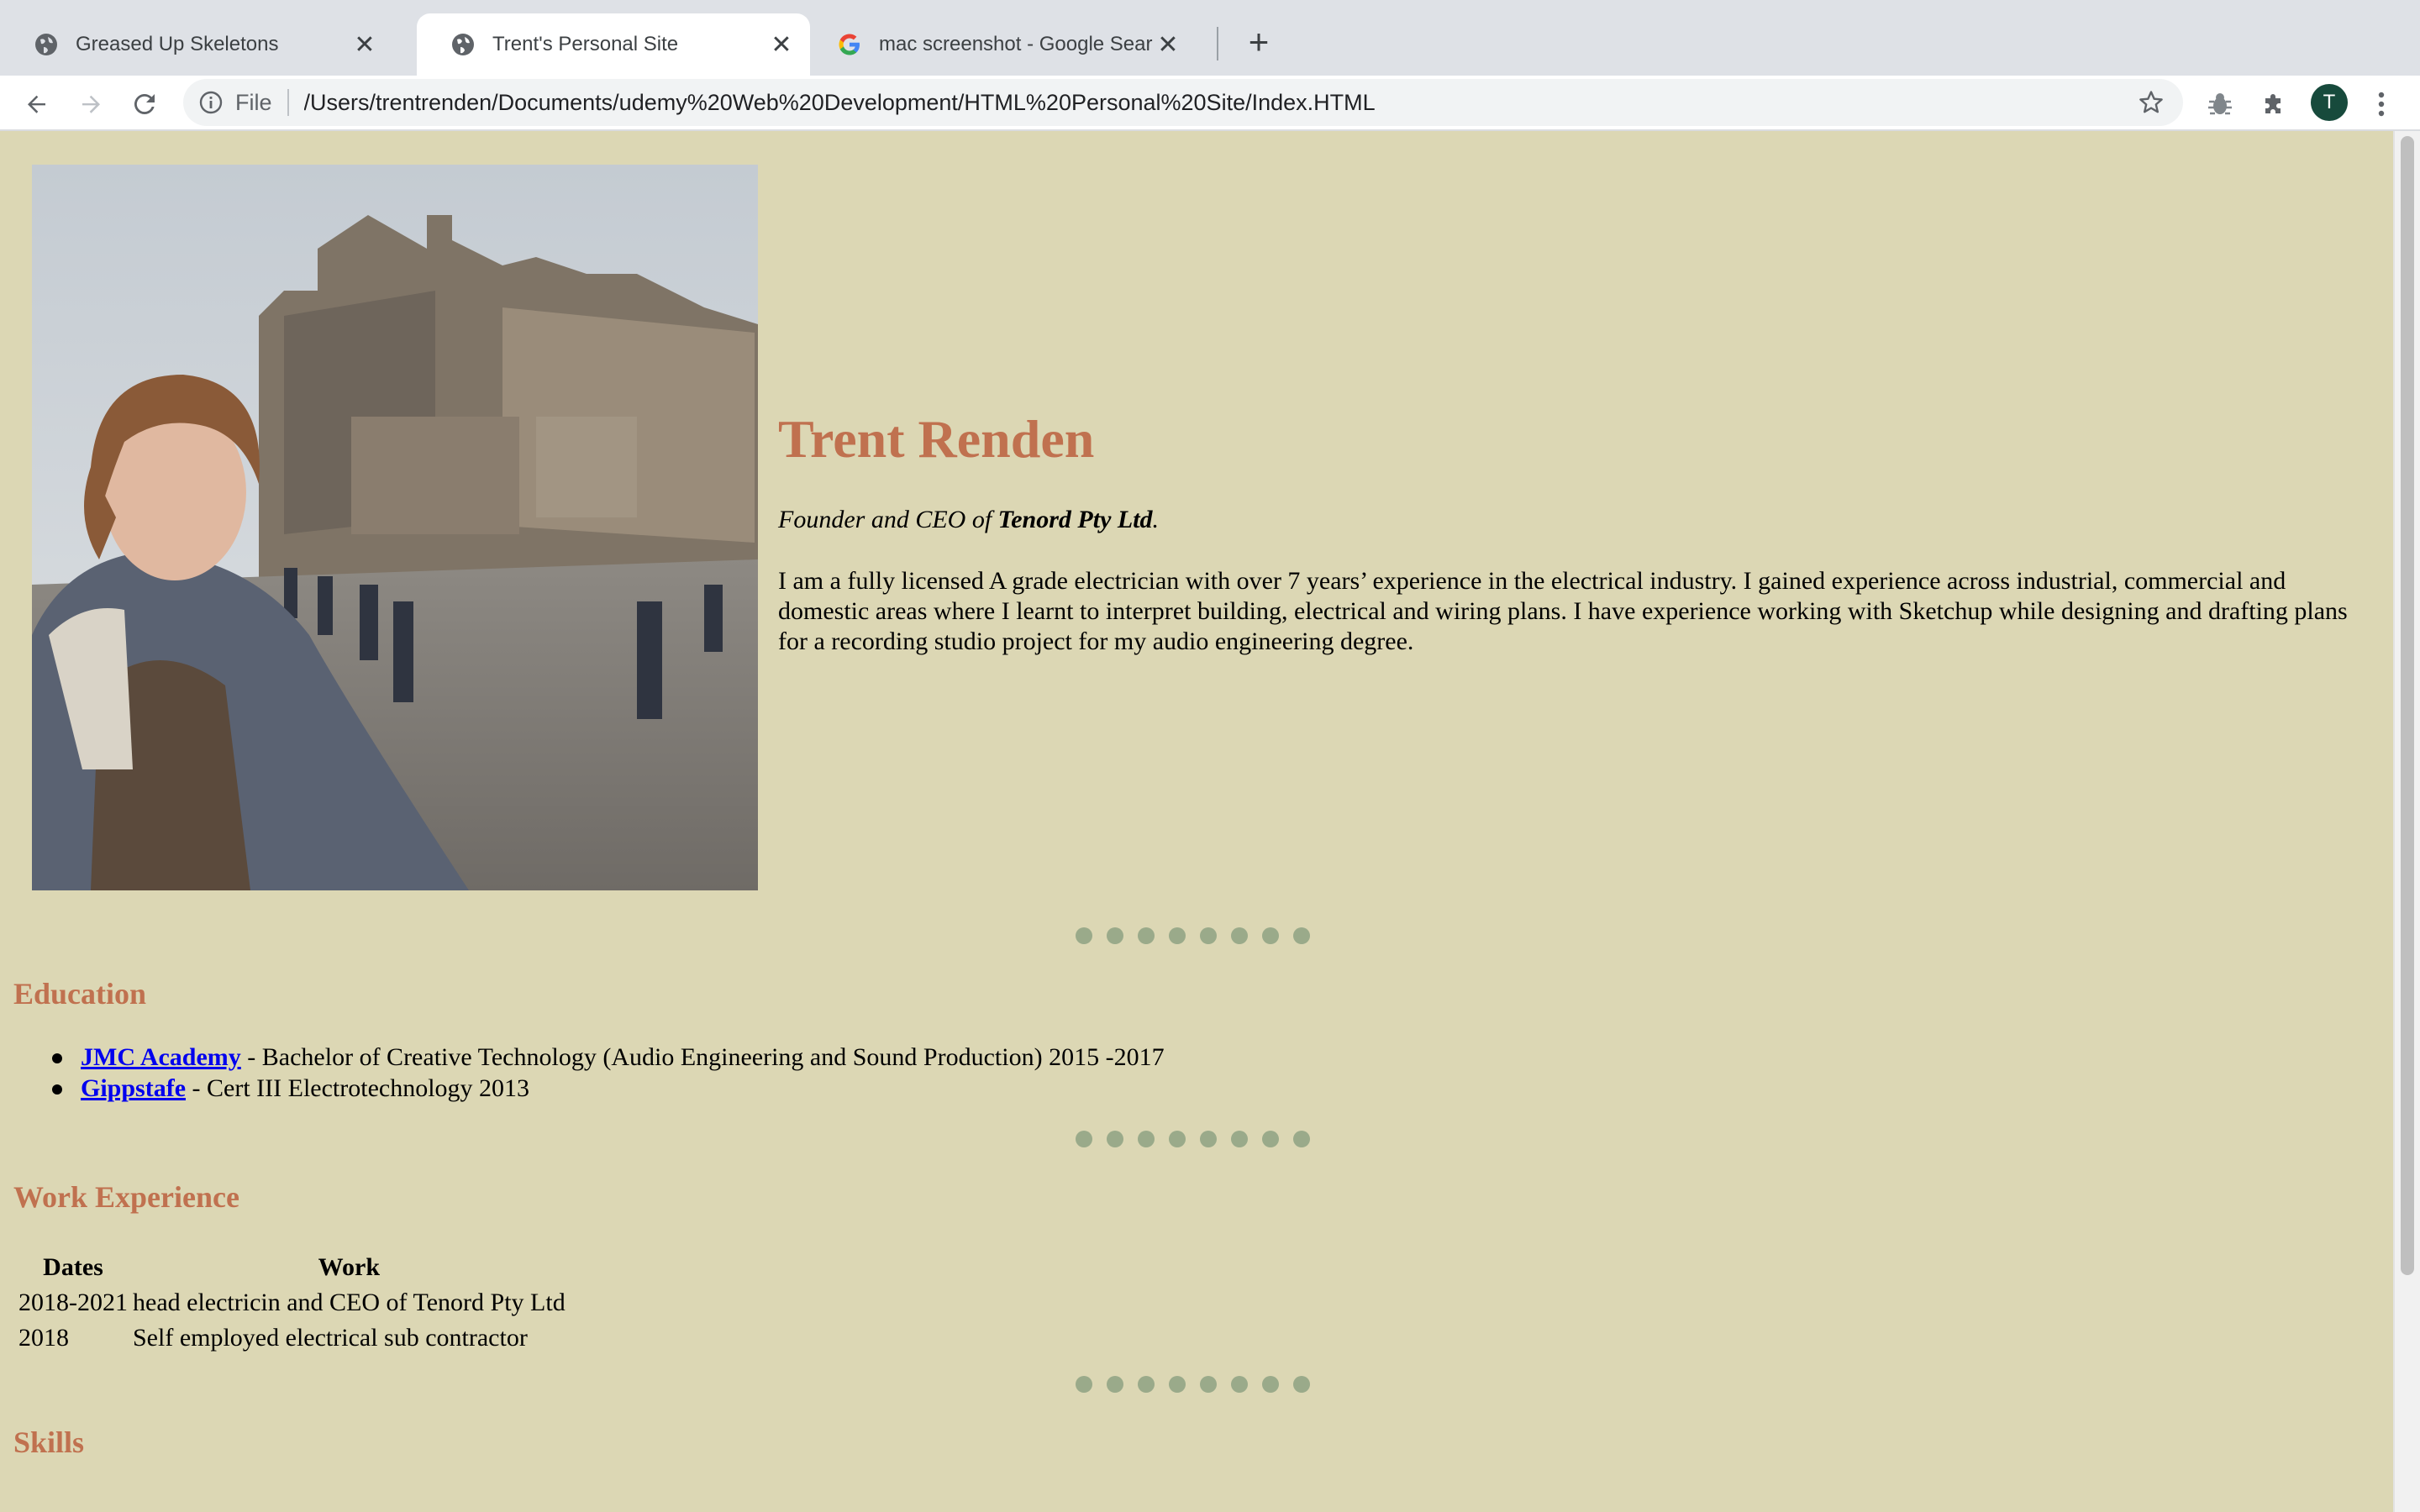  What do you see at coordinates (161, 1057) in the screenshot?
I see `jmc-academy-link: JMC Academy` at bounding box center [161, 1057].